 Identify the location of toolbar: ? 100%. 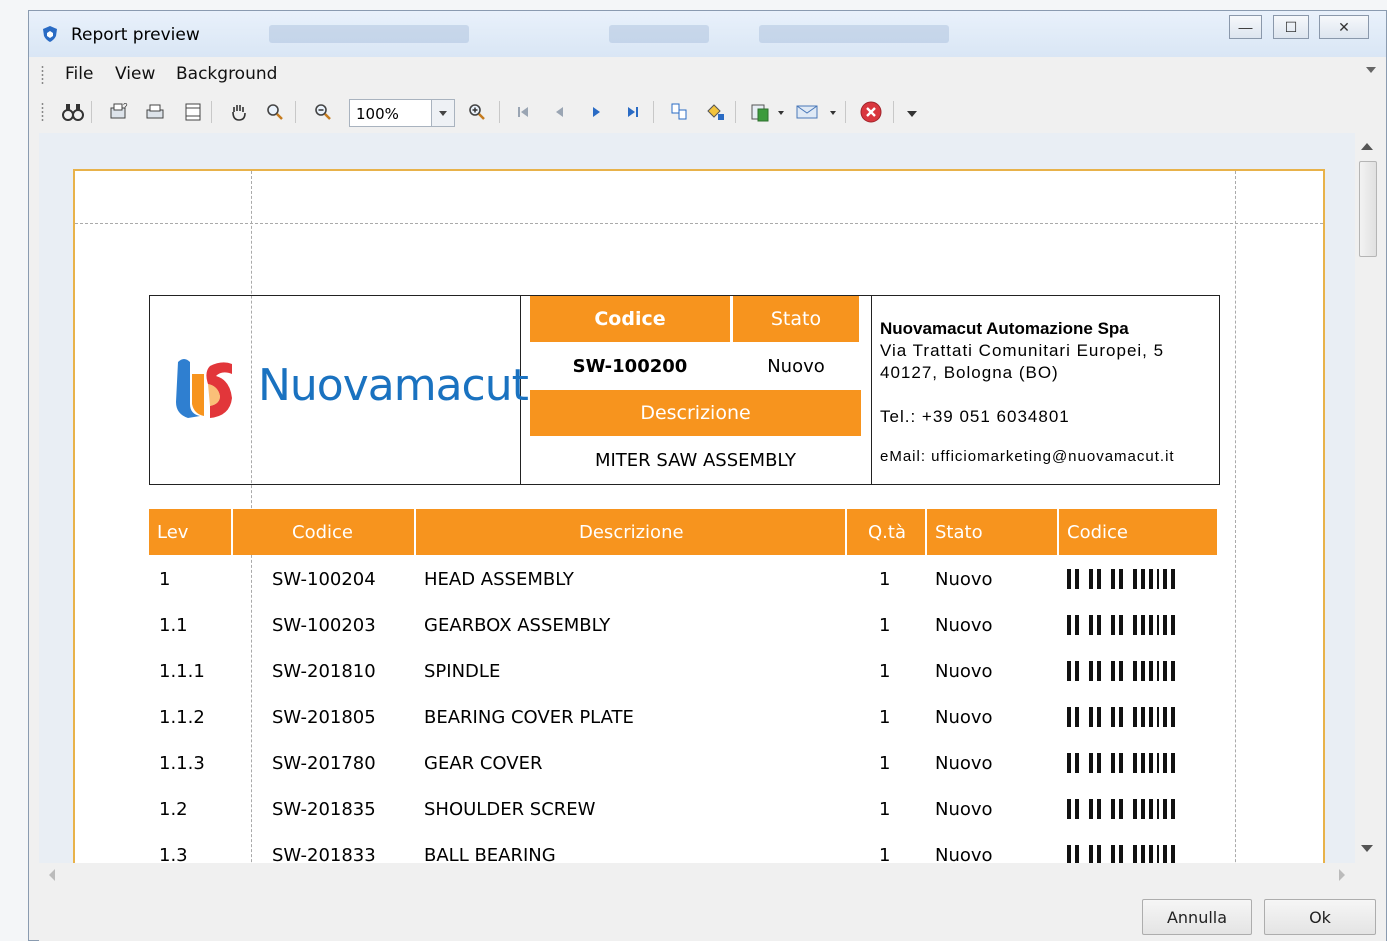
(484, 112).